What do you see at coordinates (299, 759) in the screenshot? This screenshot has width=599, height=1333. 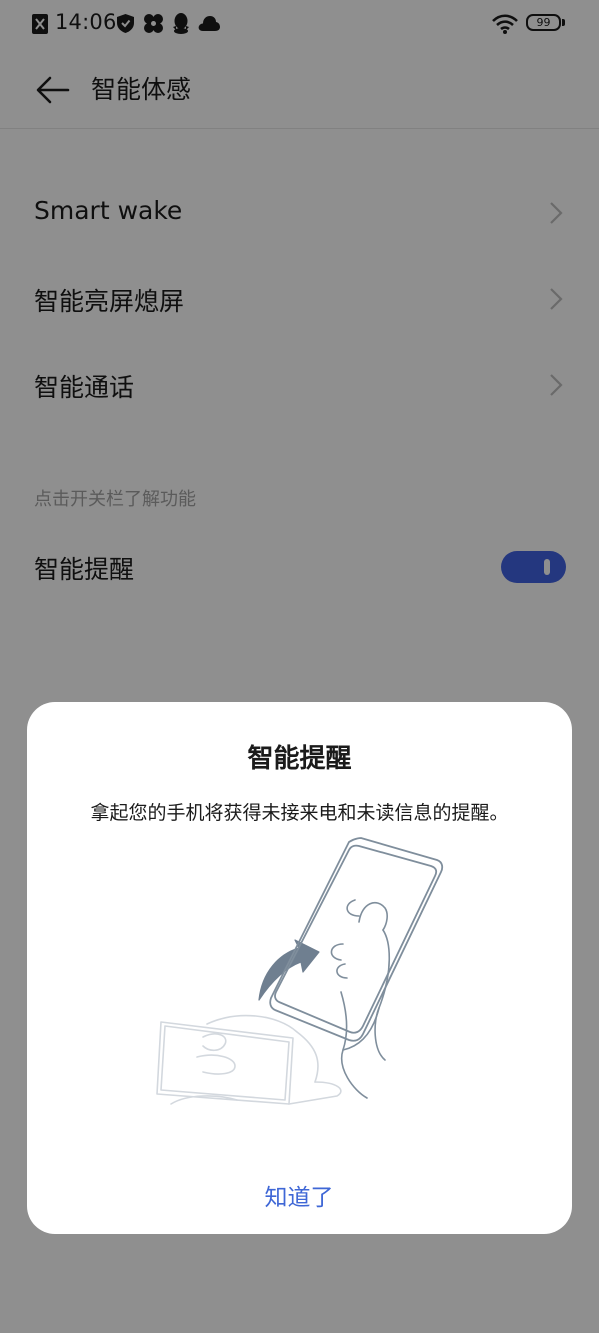 I see `dialog-title: 智能提醒` at bounding box center [299, 759].